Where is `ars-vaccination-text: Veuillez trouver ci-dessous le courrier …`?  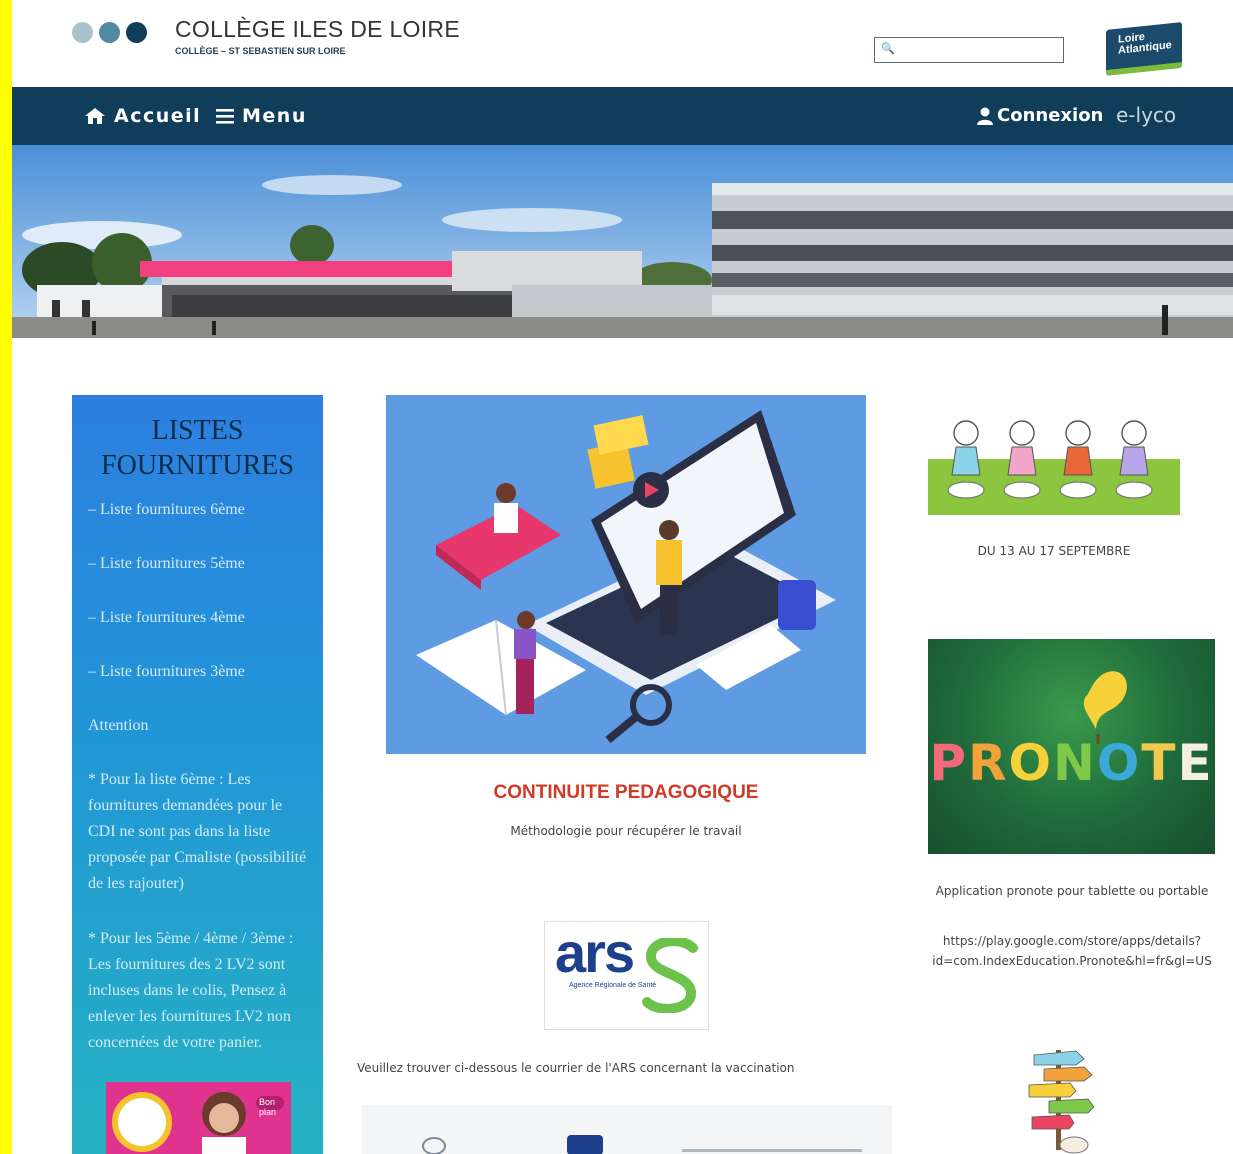 ars-vaccination-text: Veuillez trouver ci-dessous le courrier … is located at coordinates (576, 1068).